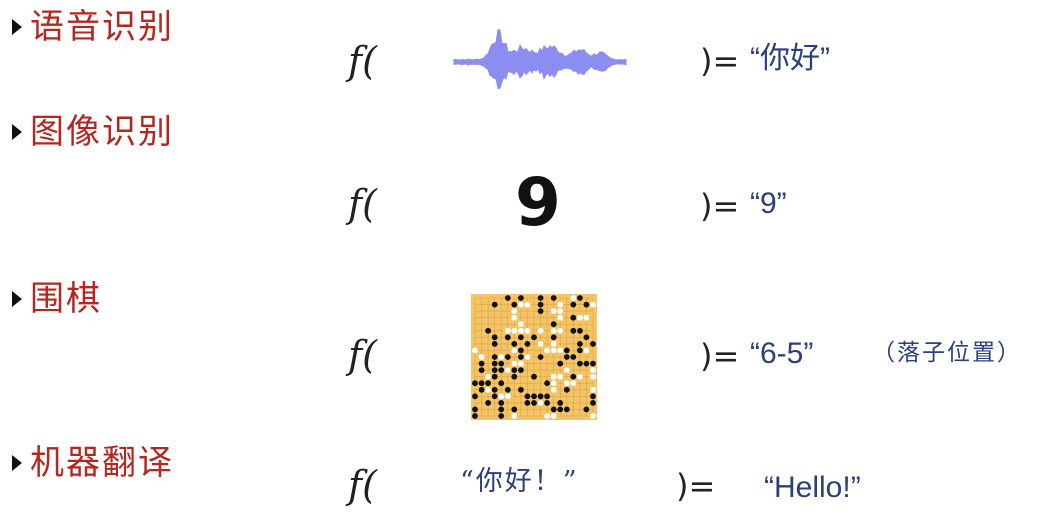  I want to click on row-label-text: 语音识别, so click(102, 27).